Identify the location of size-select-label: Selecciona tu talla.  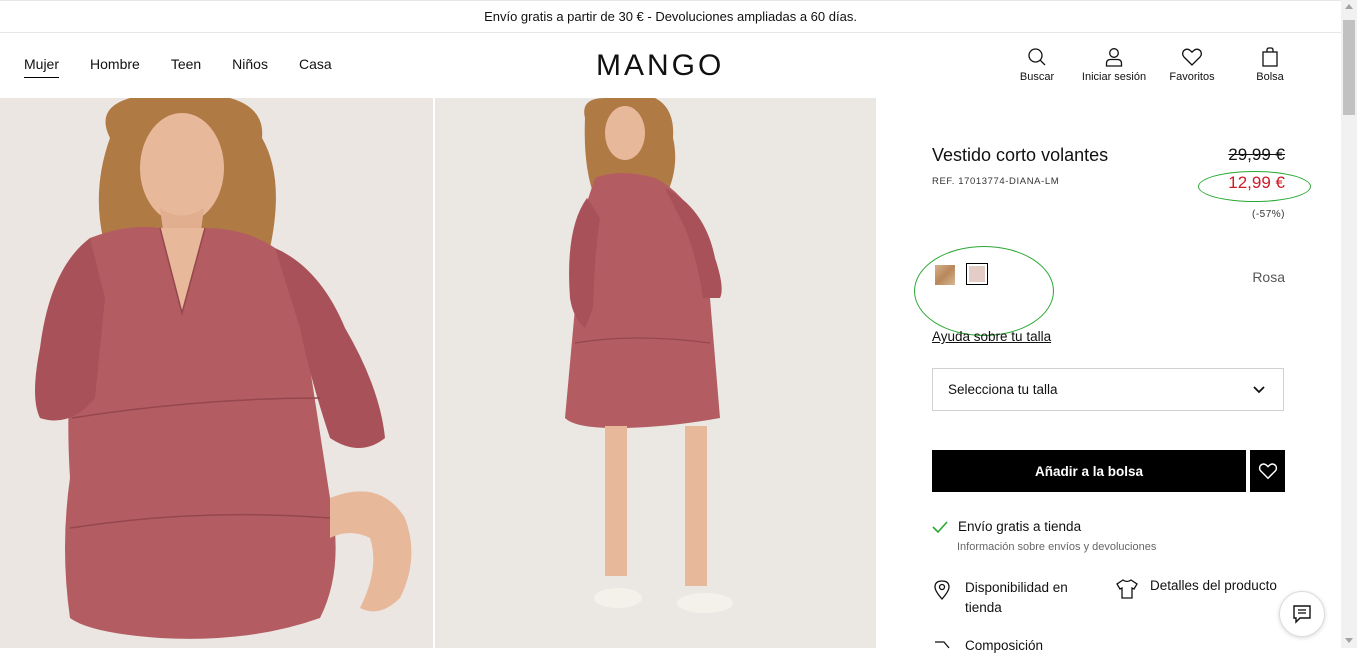
(1003, 389).